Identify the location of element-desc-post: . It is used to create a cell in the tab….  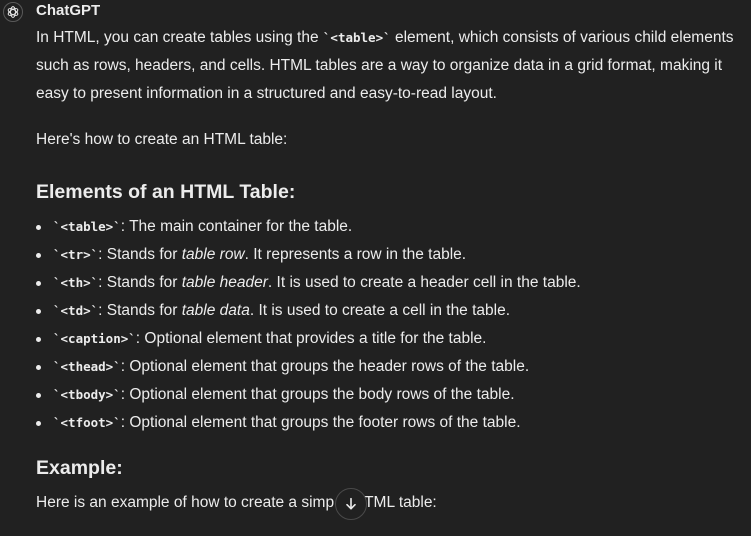
(380, 310).